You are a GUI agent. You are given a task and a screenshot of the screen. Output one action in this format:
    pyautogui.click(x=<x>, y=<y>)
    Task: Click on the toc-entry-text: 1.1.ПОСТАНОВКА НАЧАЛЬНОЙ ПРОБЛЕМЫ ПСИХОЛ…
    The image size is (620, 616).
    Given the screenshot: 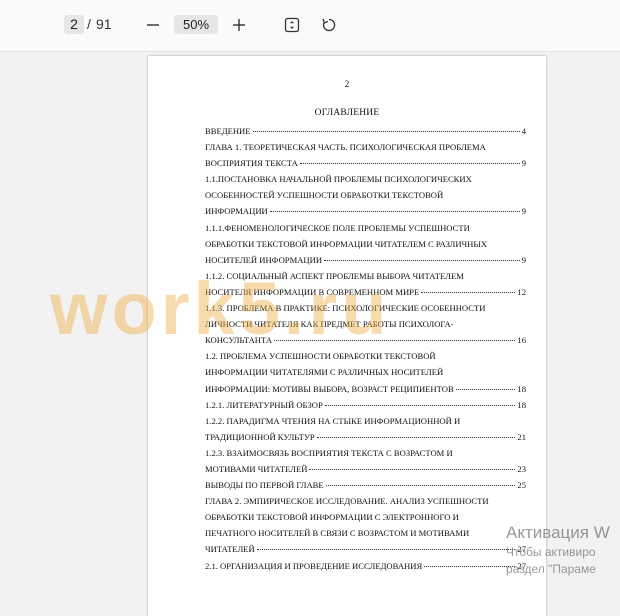 What is the action you would take?
    pyautogui.click(x=338, y=179)
    